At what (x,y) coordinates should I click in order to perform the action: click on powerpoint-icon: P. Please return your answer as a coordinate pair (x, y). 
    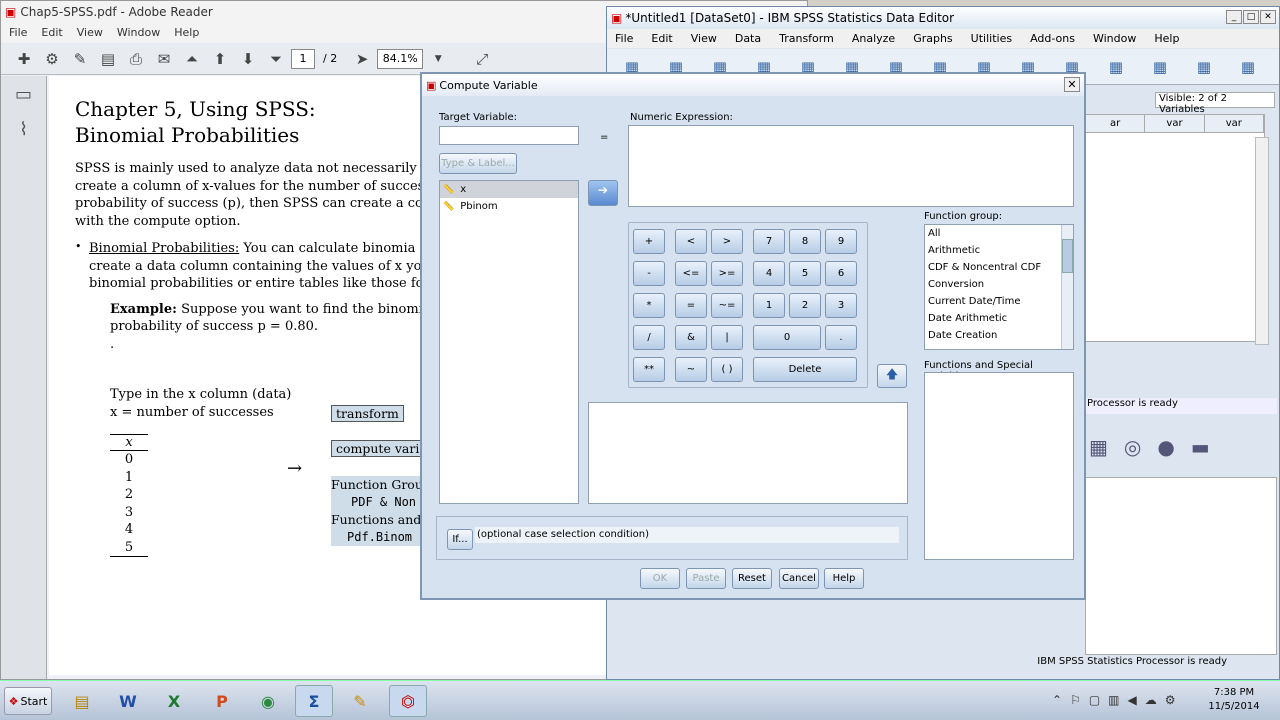
    Looking at the image, I should click on (222, 701).